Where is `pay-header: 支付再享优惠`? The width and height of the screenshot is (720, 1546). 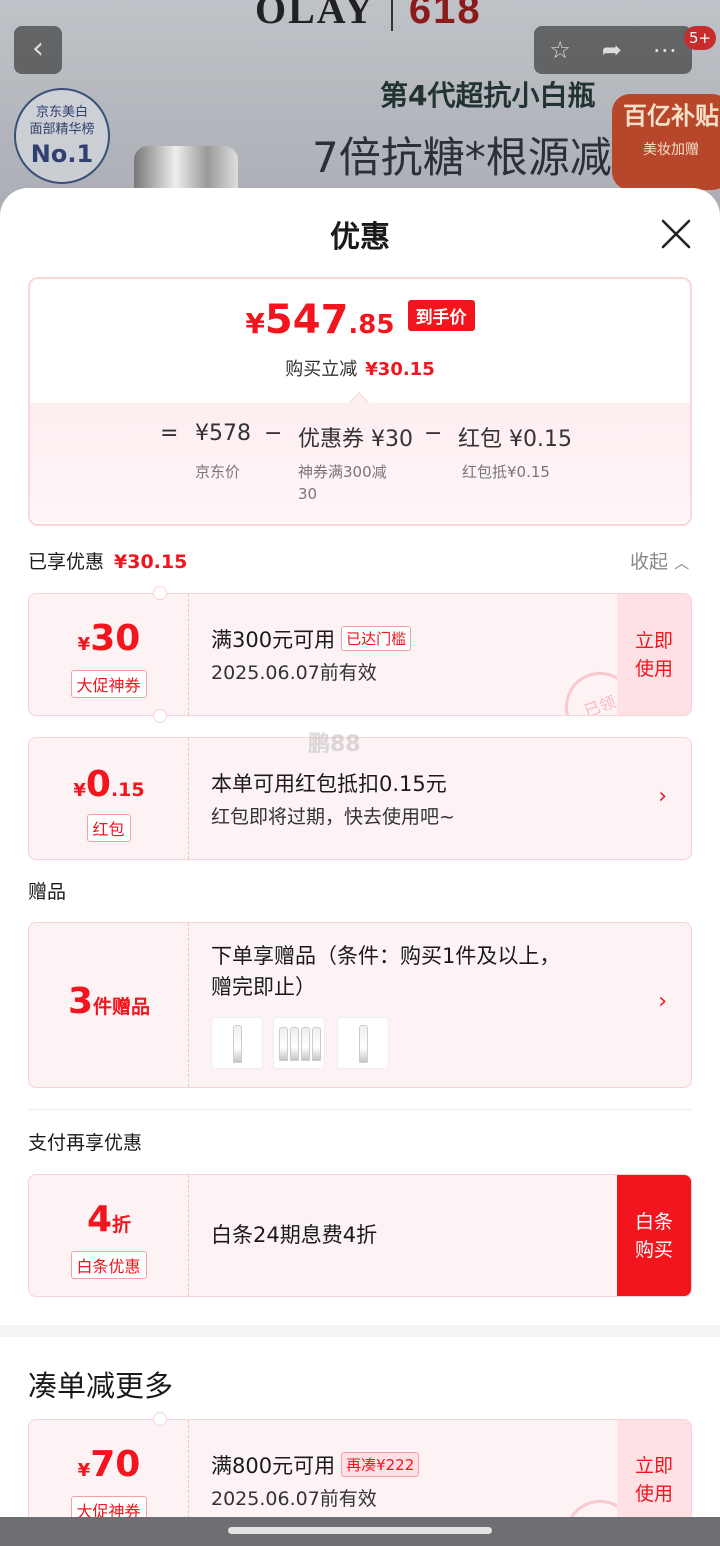 pay-header: 支付再享优惠 is located at coordinates (85, 1143).